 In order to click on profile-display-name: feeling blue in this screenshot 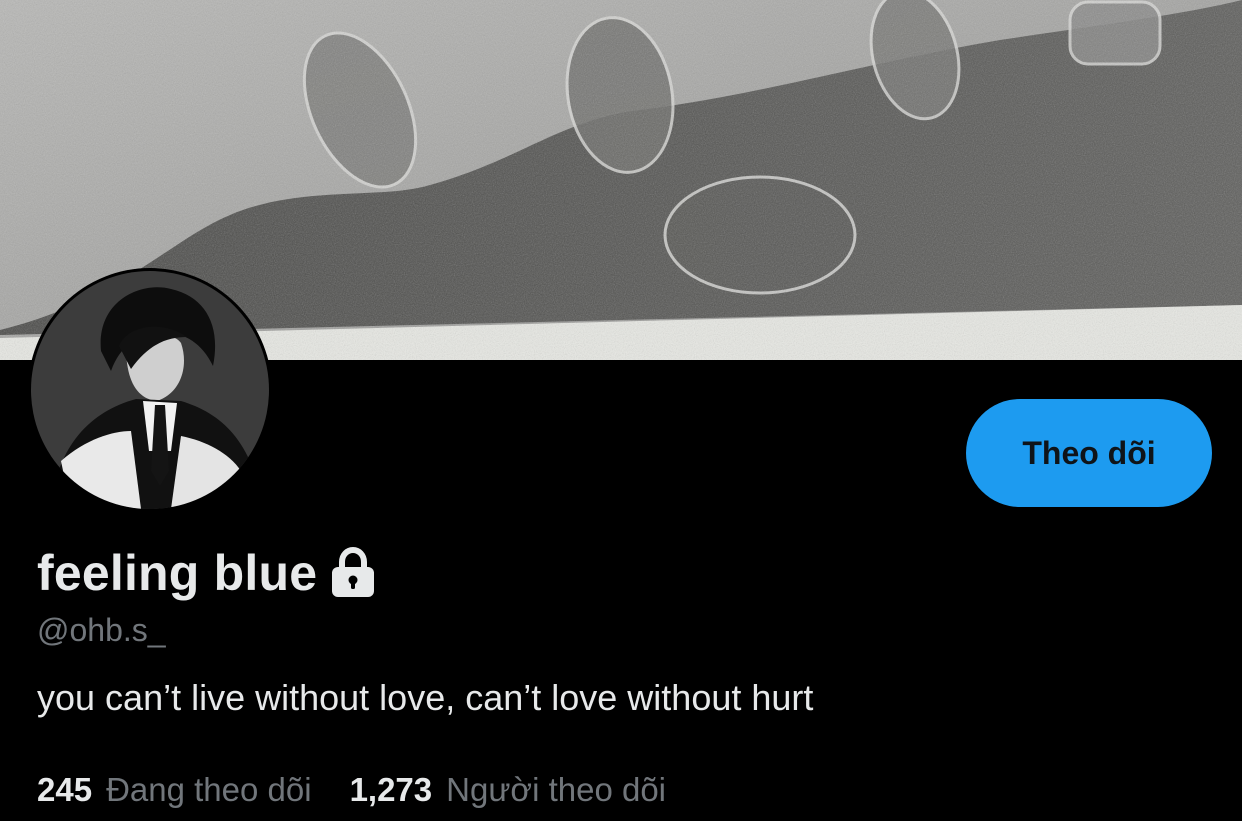, I will do `click(177, 573)`.